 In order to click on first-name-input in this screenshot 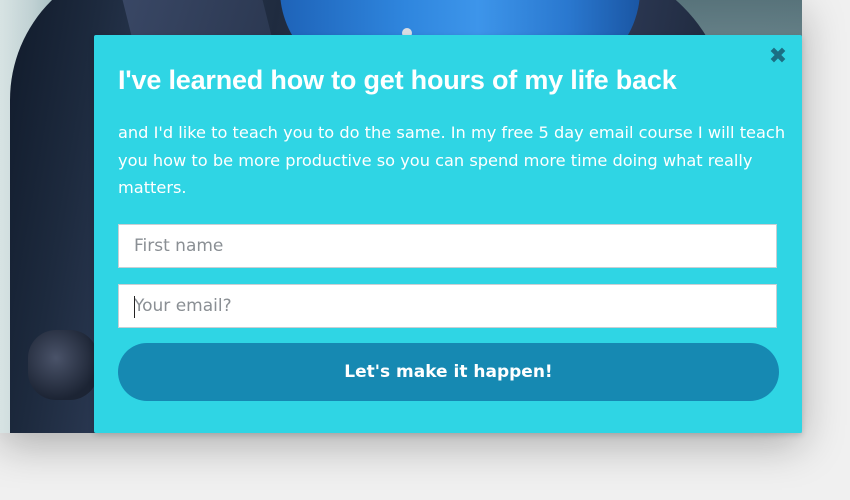, I will do `click(447, 246)`.